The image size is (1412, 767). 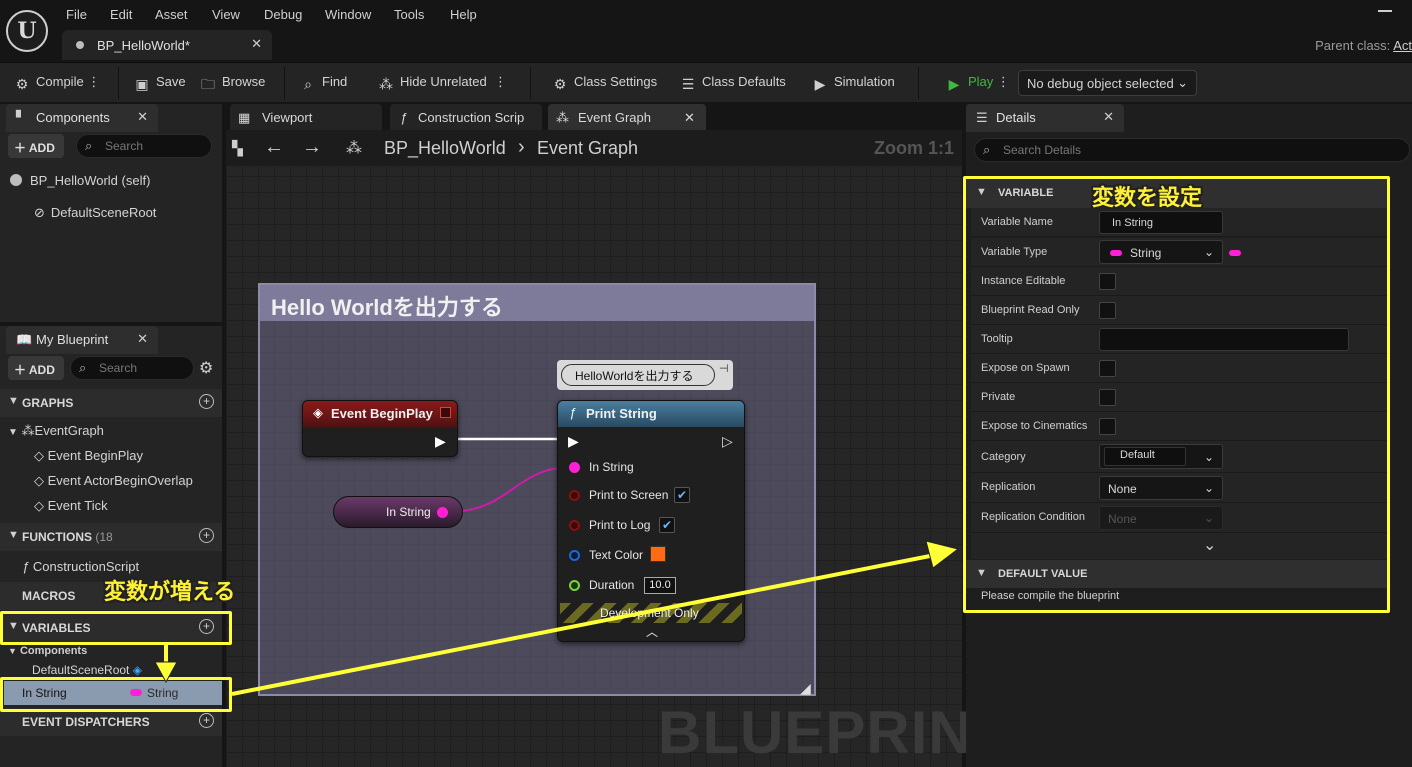 What do you see at coordinates (1045, 118) in the screenshot?
I see `details-tab: ☰ Details ✕` at bounding box center [1045, 118].